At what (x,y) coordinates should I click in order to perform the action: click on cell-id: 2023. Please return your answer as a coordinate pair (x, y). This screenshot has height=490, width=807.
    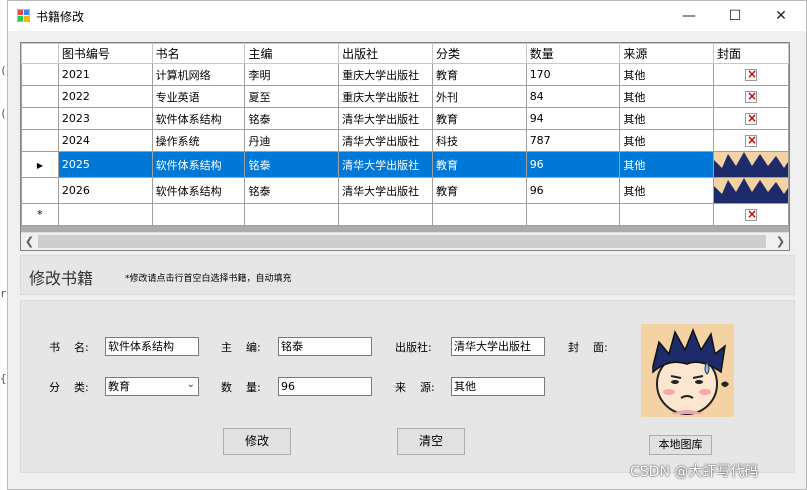
    Looking at the image, I should click on (105, 118).